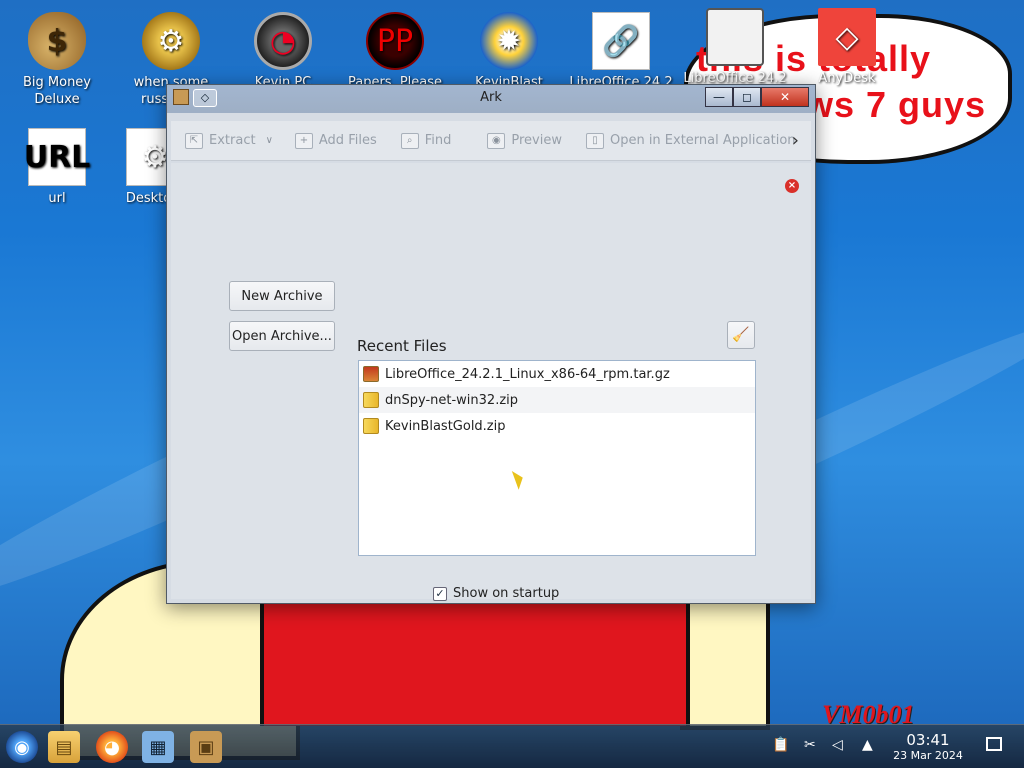 The width and height of the screenshot is (1024, 768). What do you see at coordinates (171, 41) in the screenshot?
I see `gear-icon: ⚙` at bounding box center [171, 41].